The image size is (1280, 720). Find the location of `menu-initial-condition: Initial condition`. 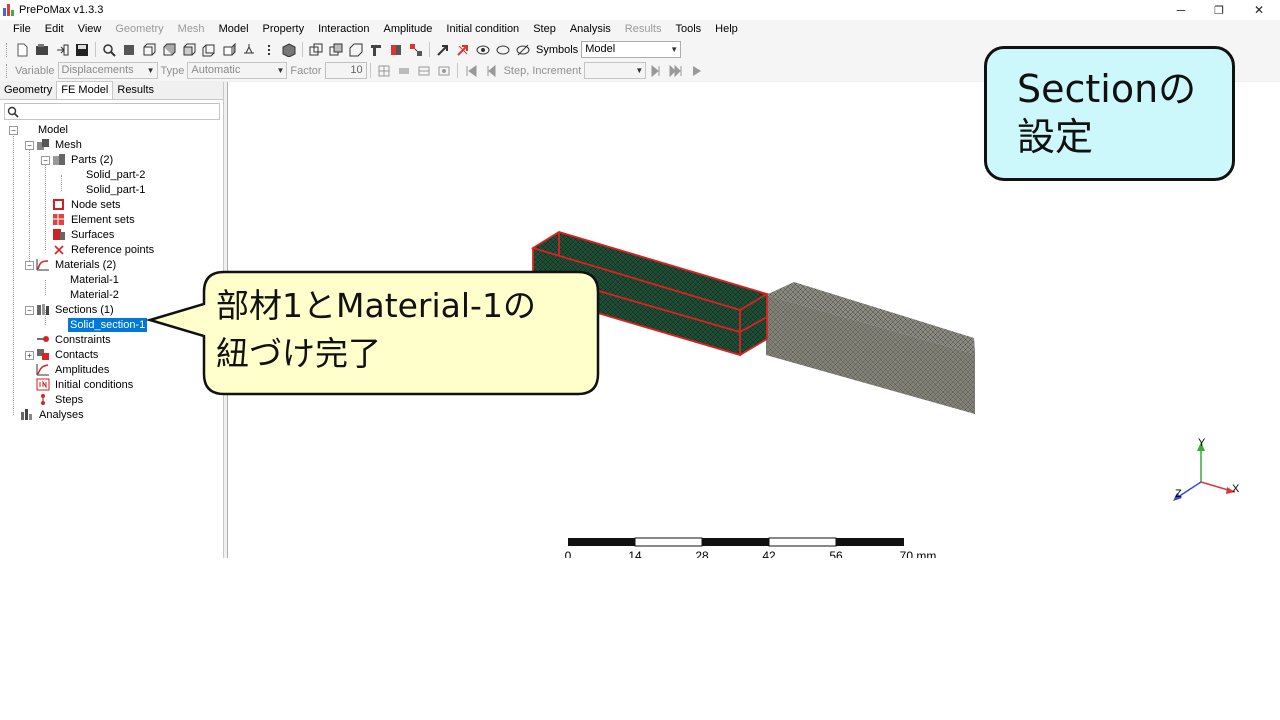

menu-initial-condition: Initial condition is located at coordinates (482, 29).